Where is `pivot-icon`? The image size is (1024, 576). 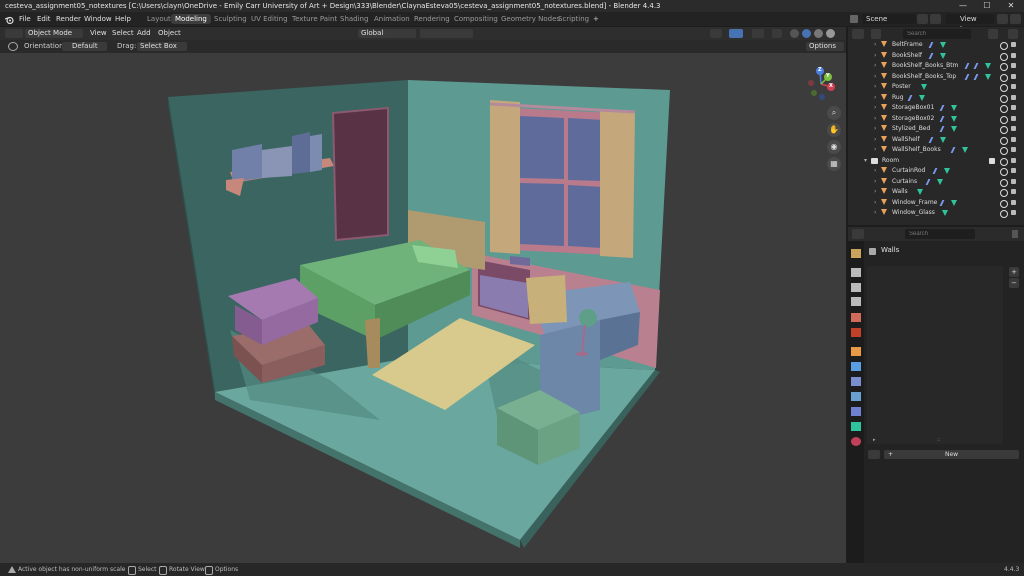
pivot-icon is located at coordinates (408, 33).